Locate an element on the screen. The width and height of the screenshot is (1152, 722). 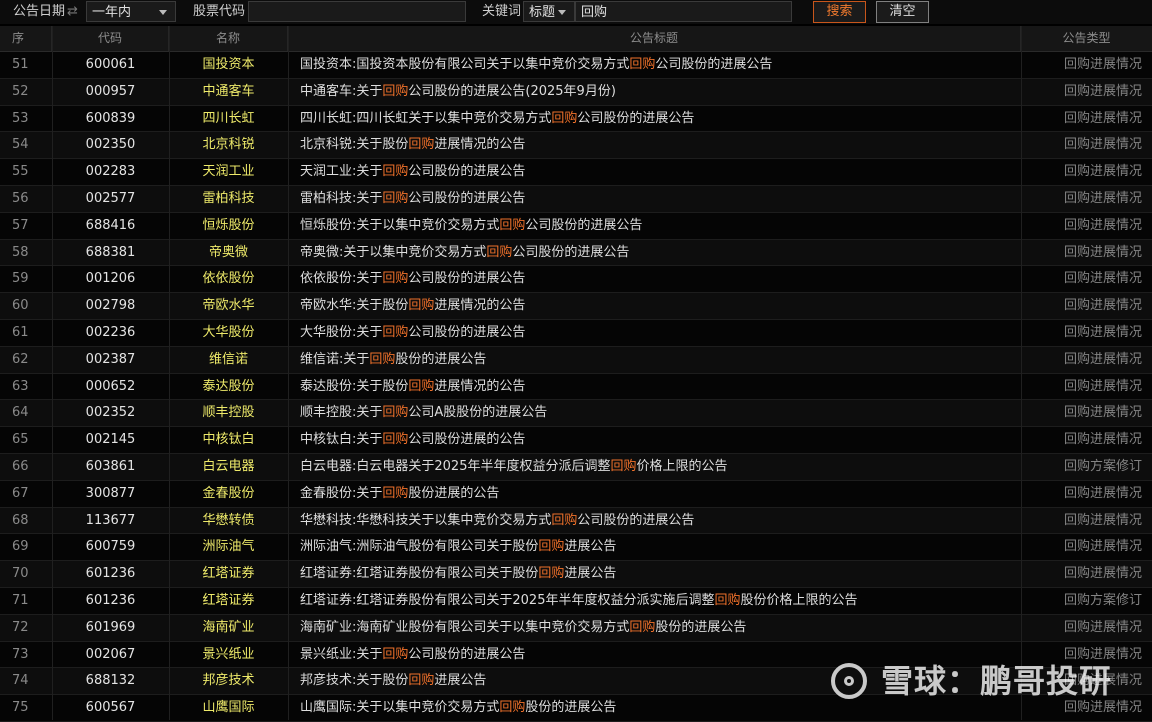
table-row: 62 002387 维信诺 维信诺:关于回购股份的进展公告 回购进展情况 is located at coordinates (576, 360).